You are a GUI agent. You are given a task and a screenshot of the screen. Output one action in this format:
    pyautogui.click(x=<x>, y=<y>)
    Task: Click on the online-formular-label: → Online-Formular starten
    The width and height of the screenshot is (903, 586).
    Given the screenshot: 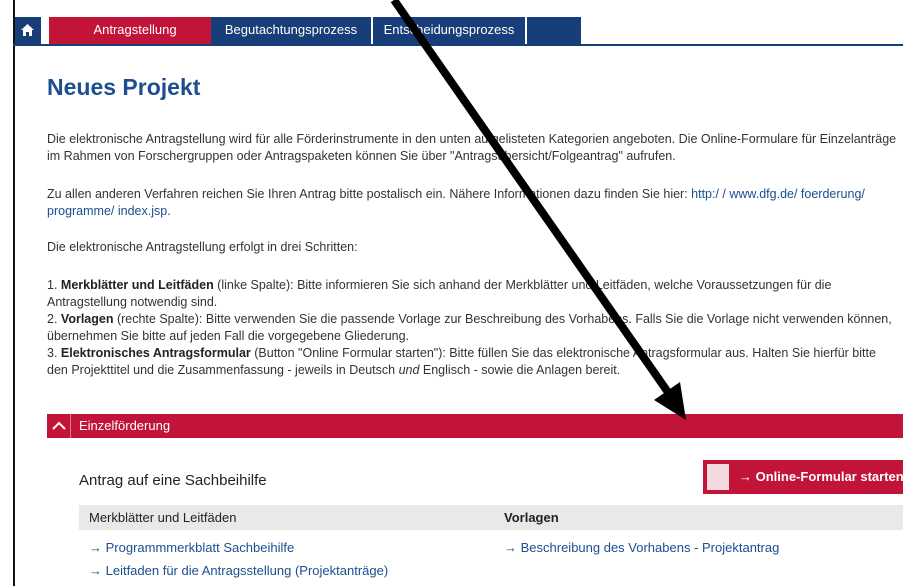 What is the action you would take?
    pyautogui.click(x=821, y=476)
    